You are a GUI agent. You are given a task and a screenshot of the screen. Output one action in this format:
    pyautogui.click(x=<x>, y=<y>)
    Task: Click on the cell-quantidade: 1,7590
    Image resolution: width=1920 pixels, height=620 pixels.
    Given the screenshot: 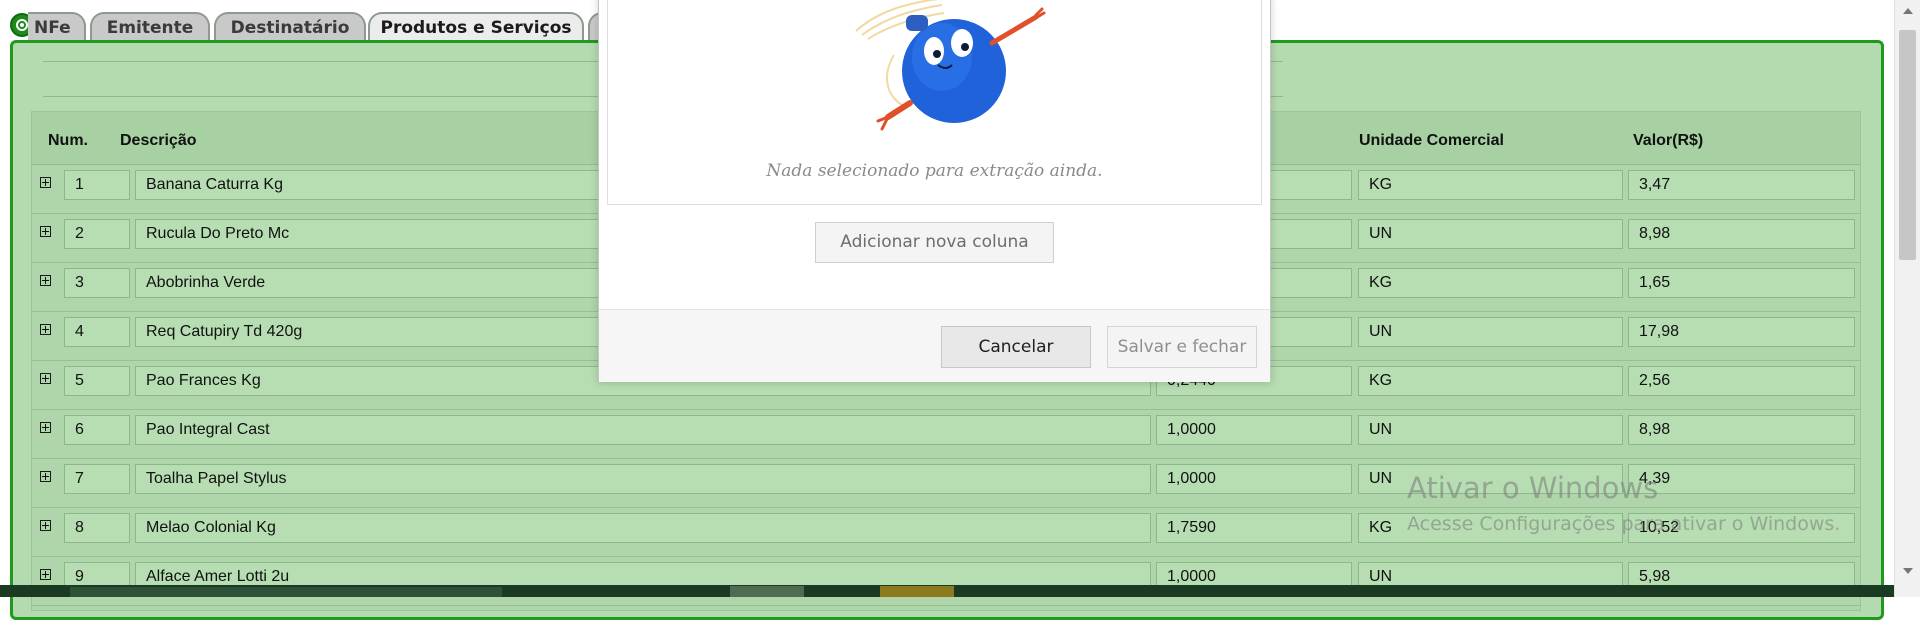 What is the action you would take?
    pyautogui.click(x=1254, y=528)
    